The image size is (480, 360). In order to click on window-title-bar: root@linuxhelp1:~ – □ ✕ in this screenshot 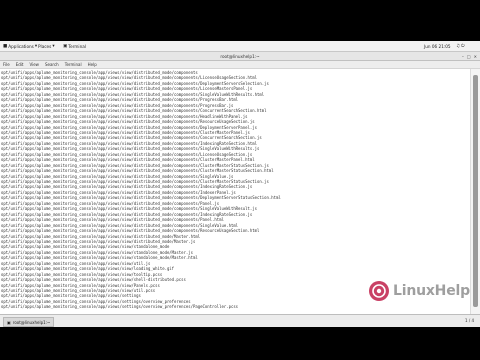, I will do `click(240, 56)`.